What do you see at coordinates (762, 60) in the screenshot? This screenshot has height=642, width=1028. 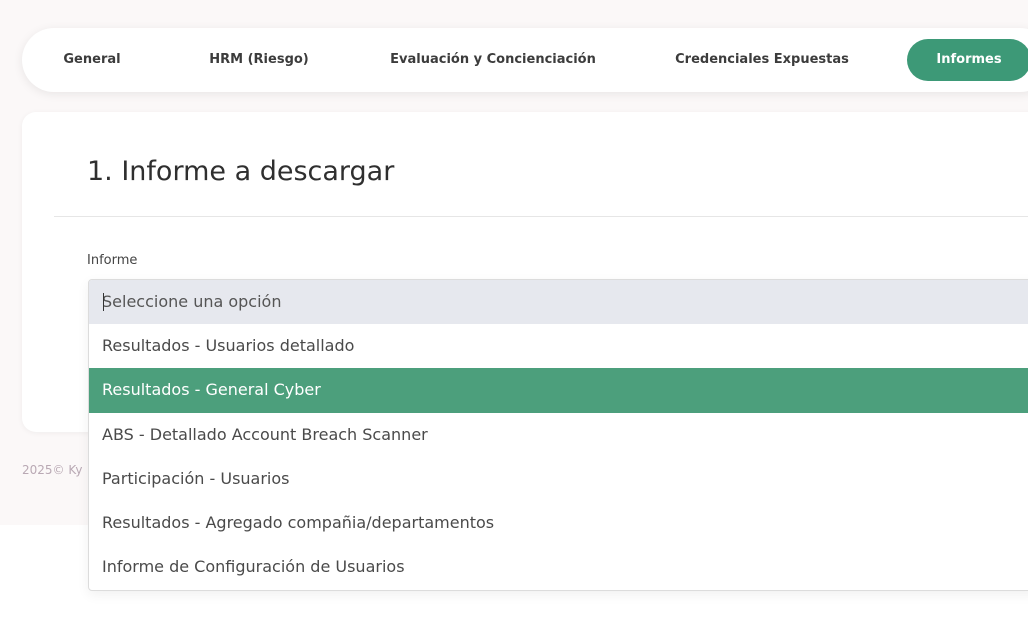 I see `tab-credenciales-expuestas: Credenciales Expuestas` at bounding box center [762, 60].